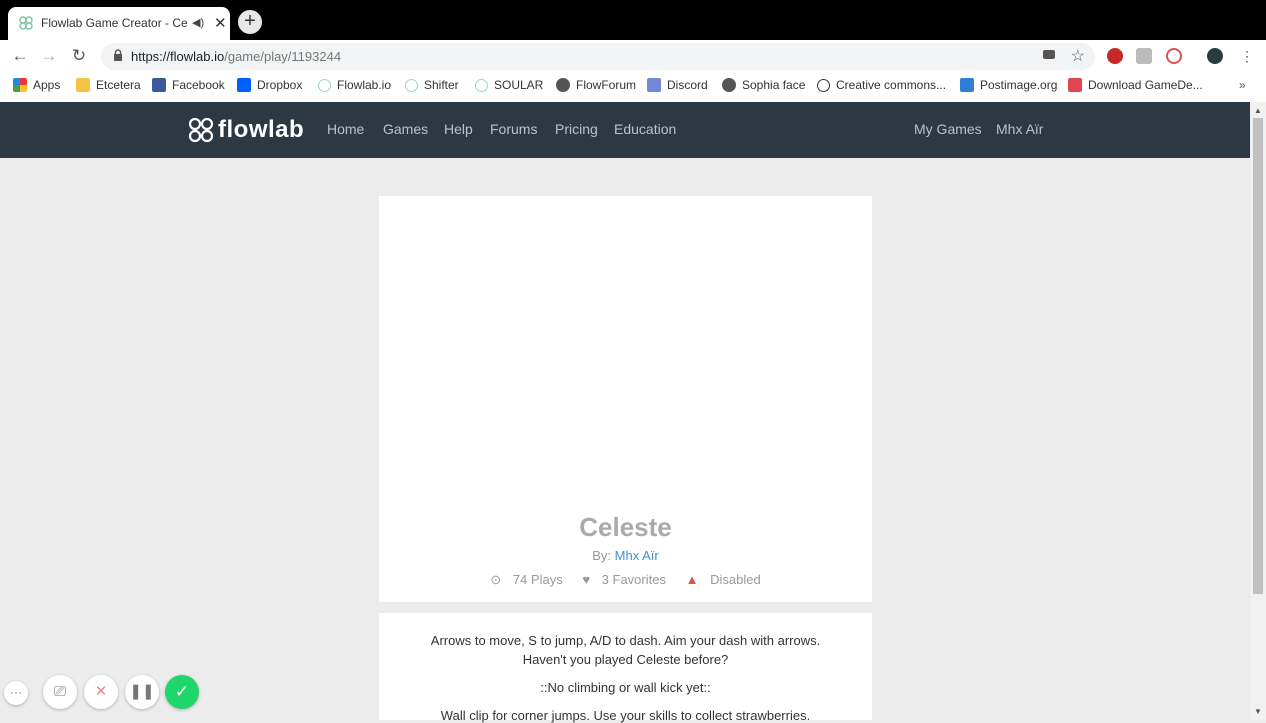 The height and width of the screenshot is (723, 1266). I want to click on reload-icon: ↻, so click(79, 56).